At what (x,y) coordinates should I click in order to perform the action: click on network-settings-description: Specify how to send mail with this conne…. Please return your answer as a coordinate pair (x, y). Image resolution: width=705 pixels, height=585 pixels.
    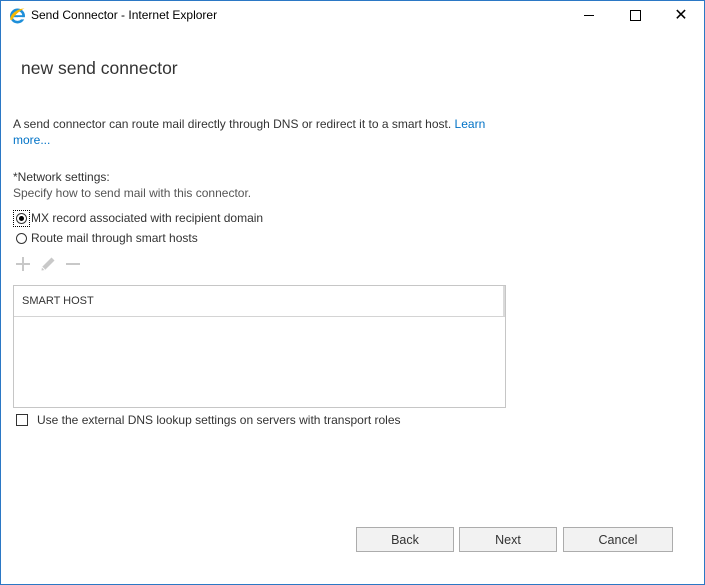
    Looking at the image, I should click on (132, 193).